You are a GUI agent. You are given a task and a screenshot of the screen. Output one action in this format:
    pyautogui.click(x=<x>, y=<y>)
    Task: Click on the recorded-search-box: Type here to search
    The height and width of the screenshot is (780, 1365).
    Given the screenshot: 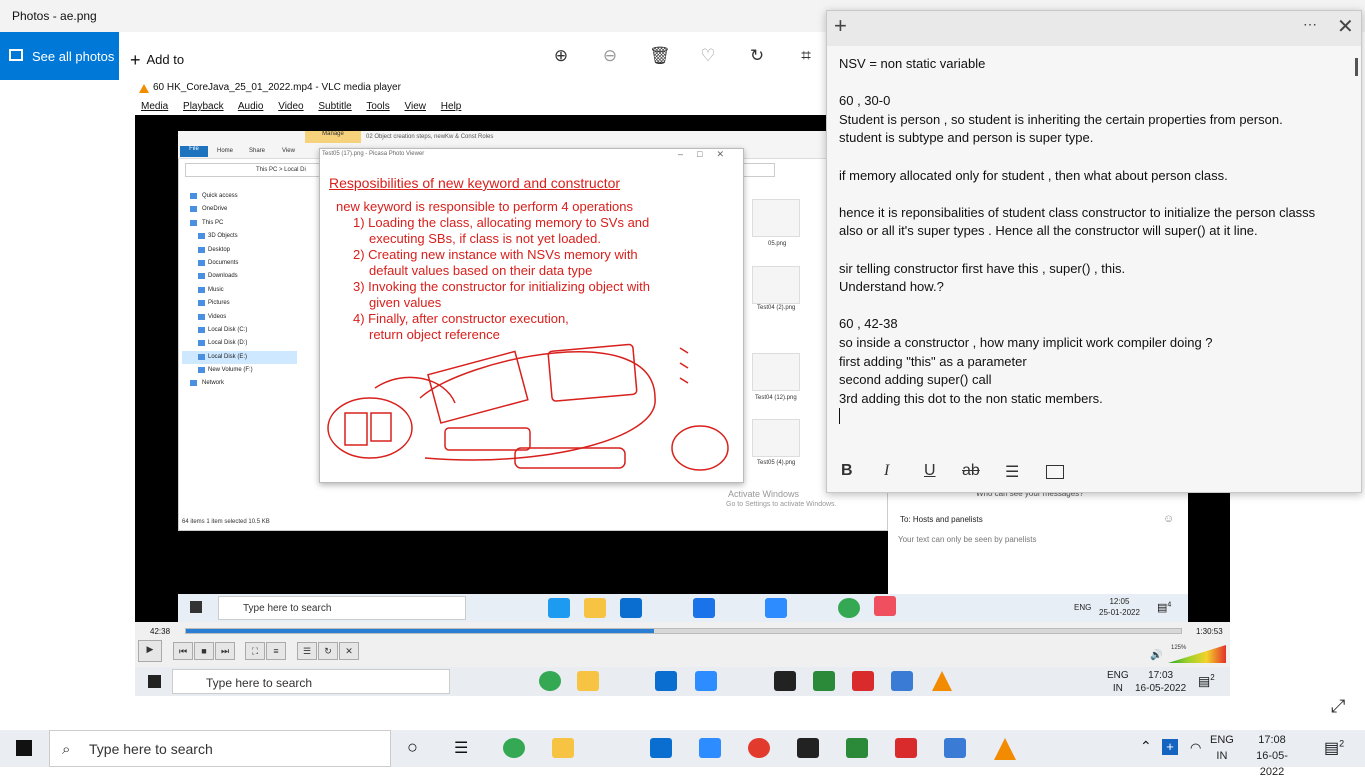 What is the action you would take?
    pyautogui.click(x=342, y=608)
    